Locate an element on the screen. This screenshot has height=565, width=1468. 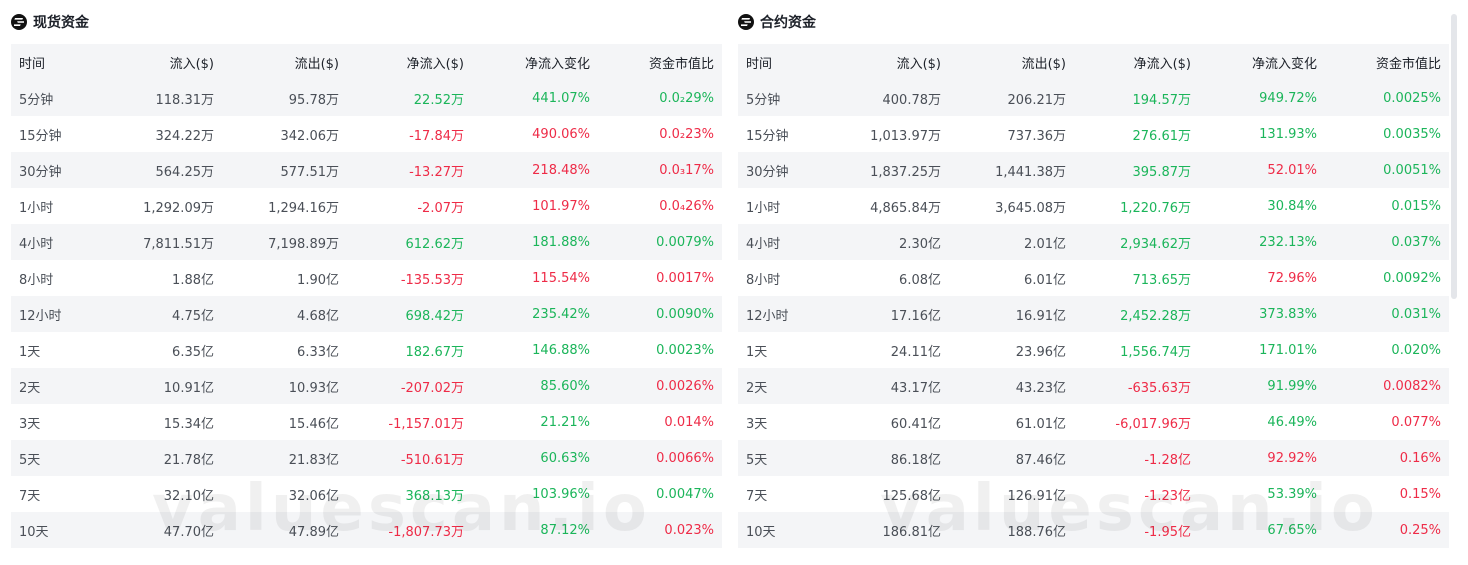
net-inflow-cell: -207.02万 is located at coordinates (432, 388).